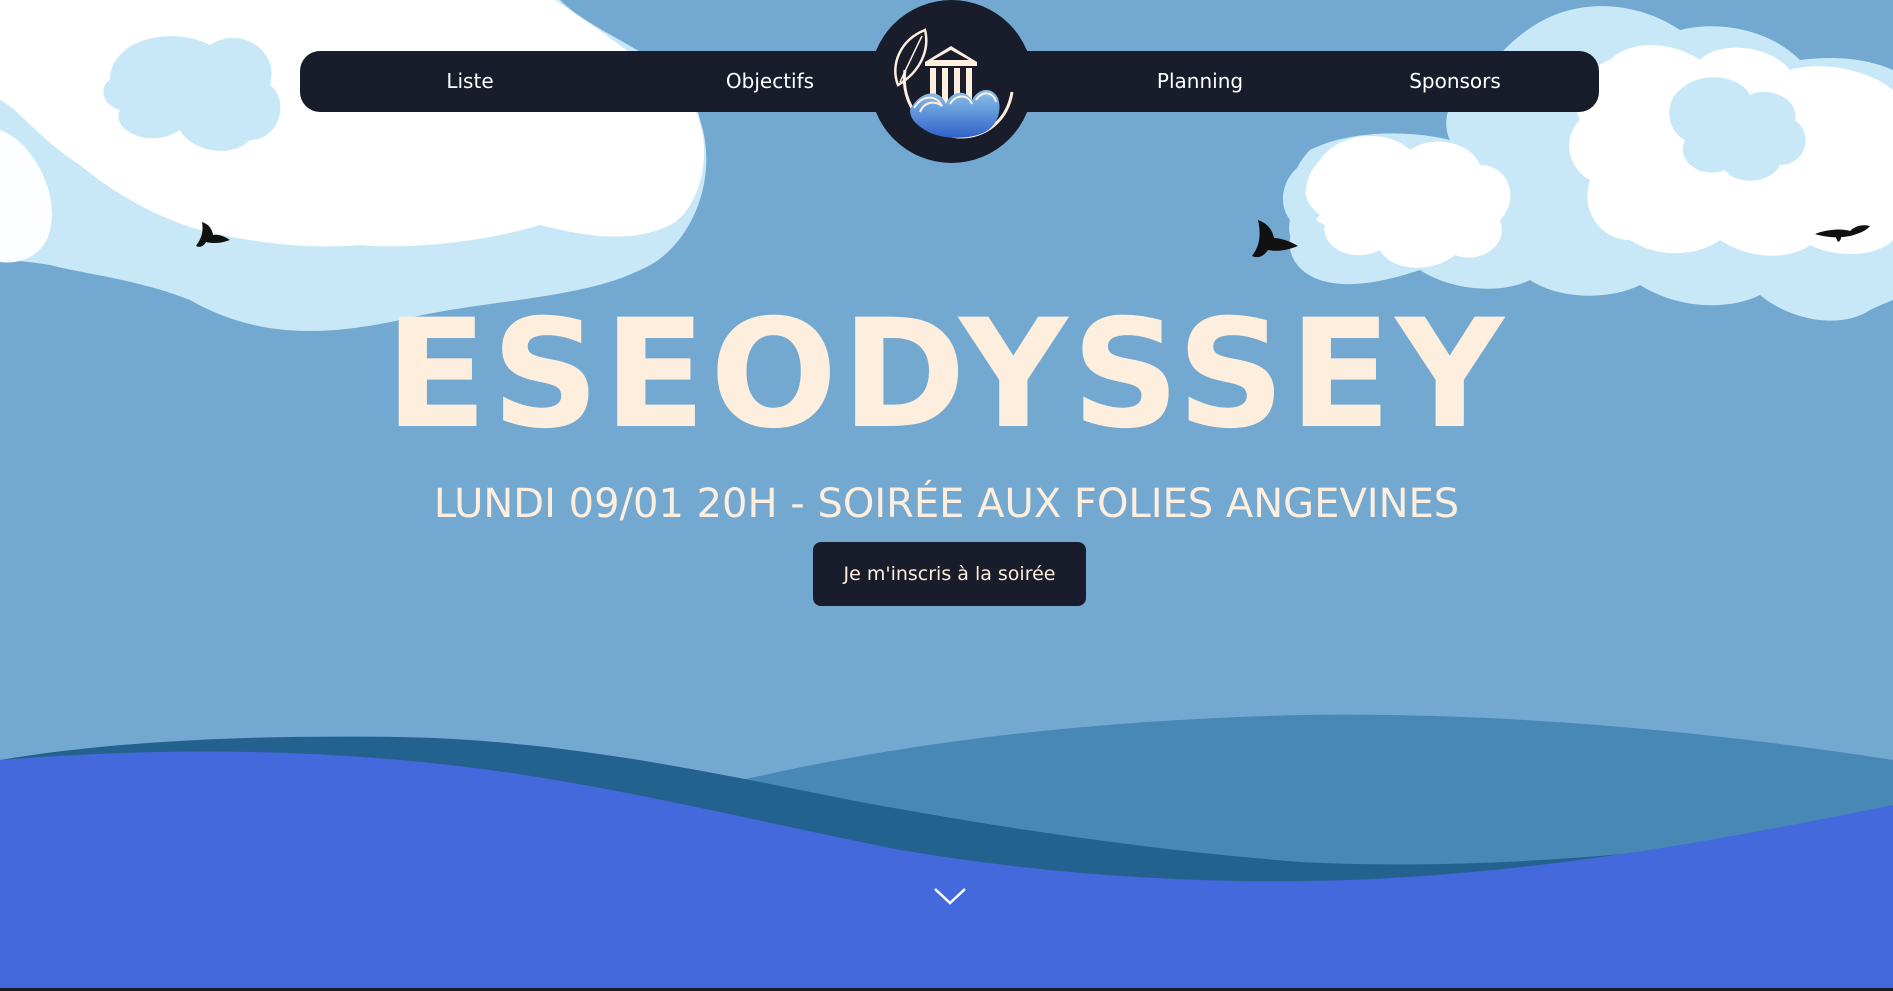 This screenshot has height=991, width=1893. Describe the element at coordinates (770, 81) in the screenshot. I see `nav-link-objectifs: Objectifs` at that location.